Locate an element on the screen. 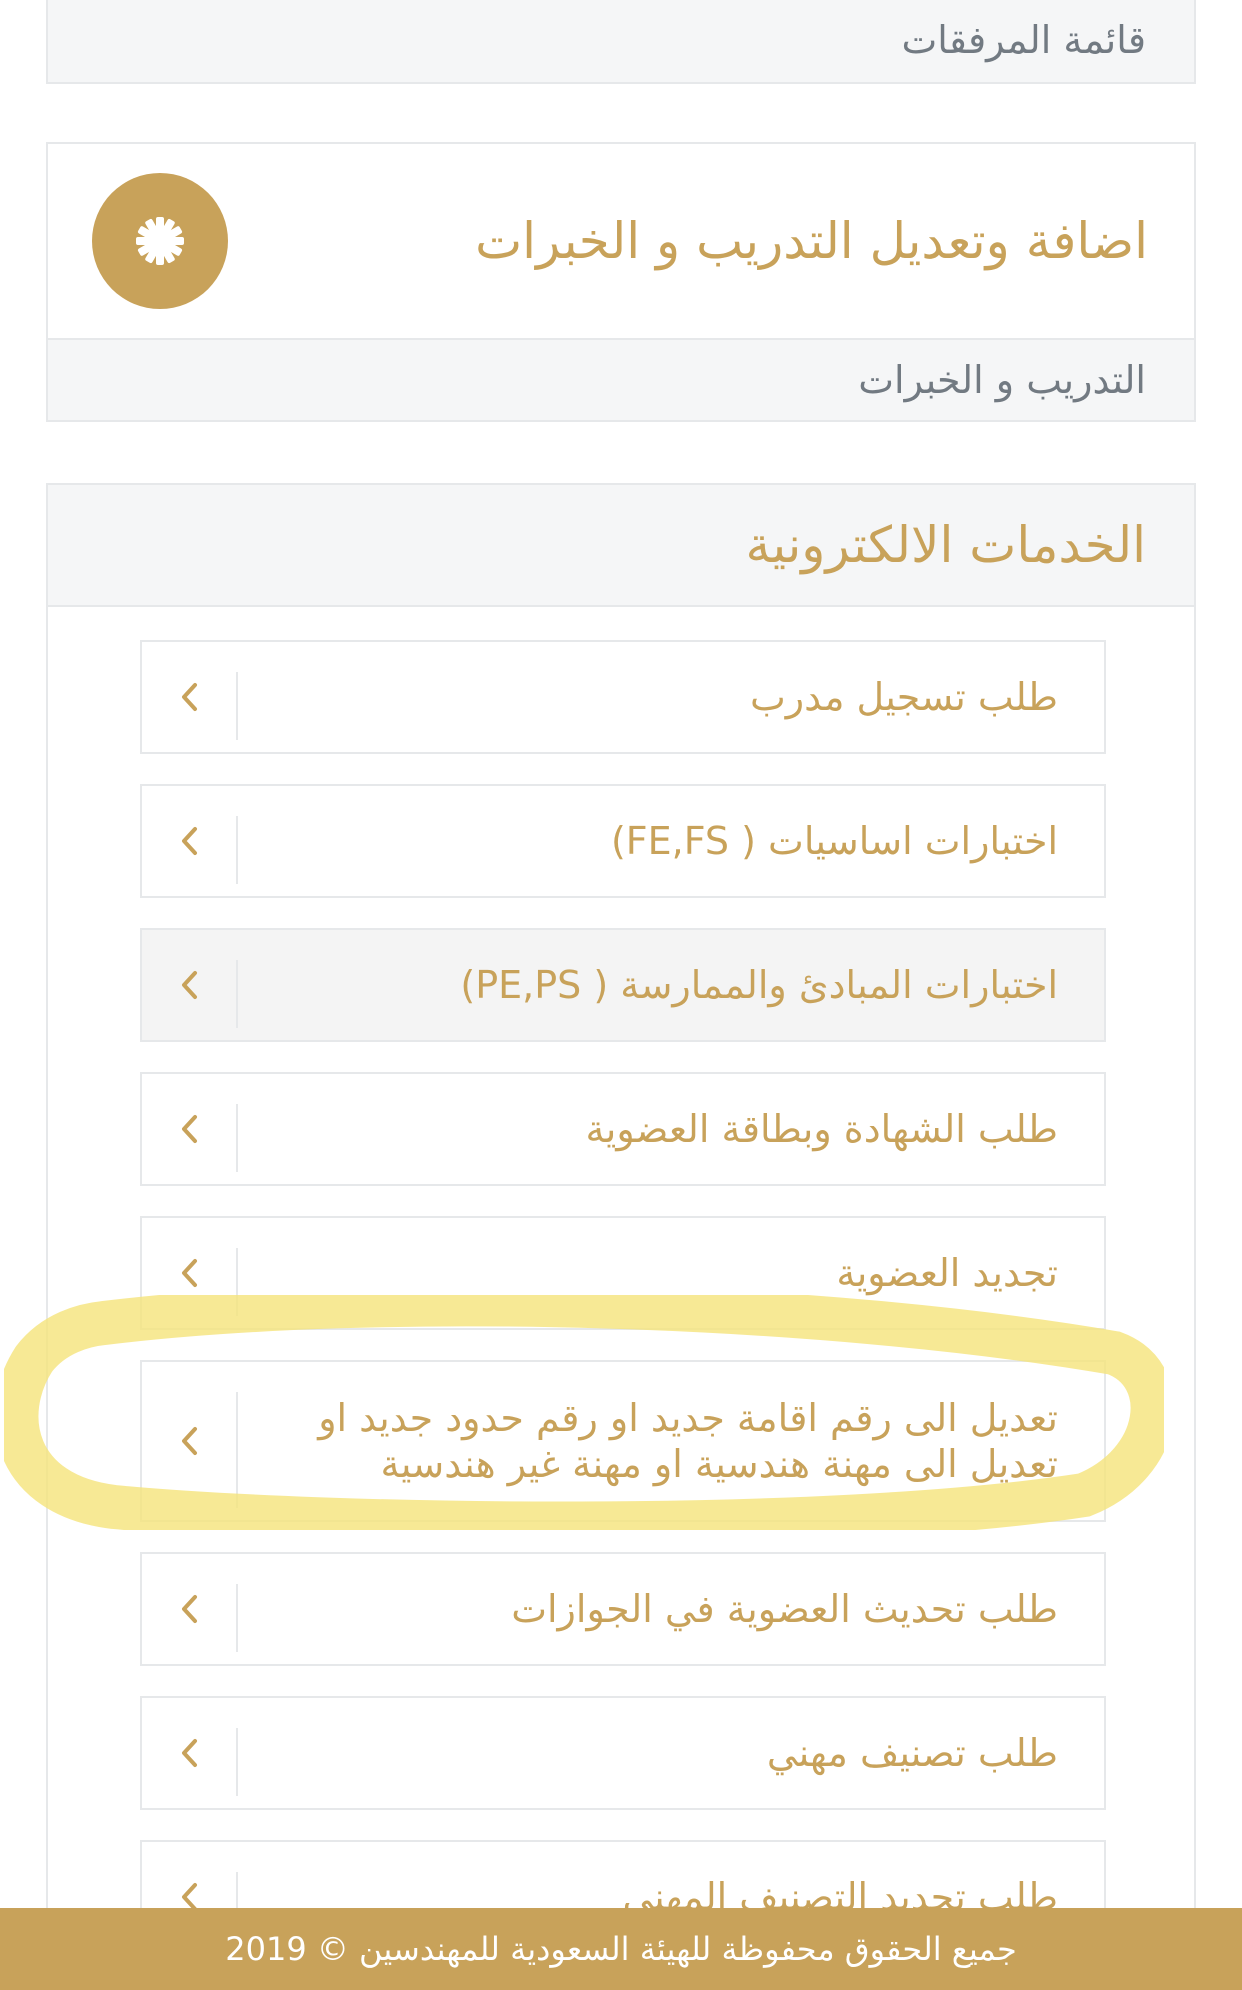  service-label: طلب الشهادة وبطاقة العضوية is located at coordinates (821, 1129).